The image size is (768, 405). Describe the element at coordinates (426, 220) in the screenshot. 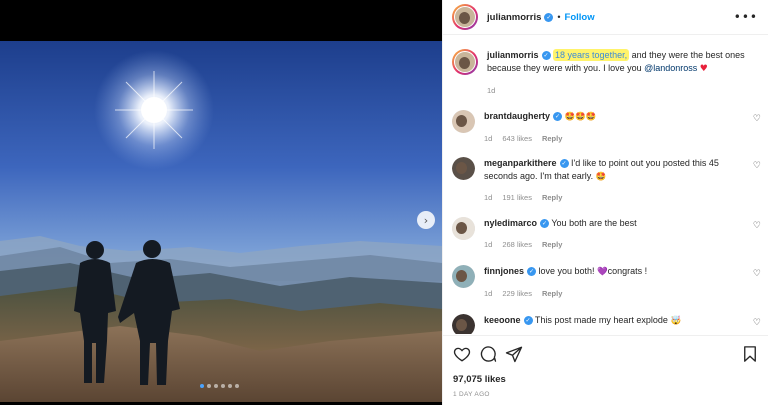

I see `next-slide-chevron-right-icon: ›` at that location.